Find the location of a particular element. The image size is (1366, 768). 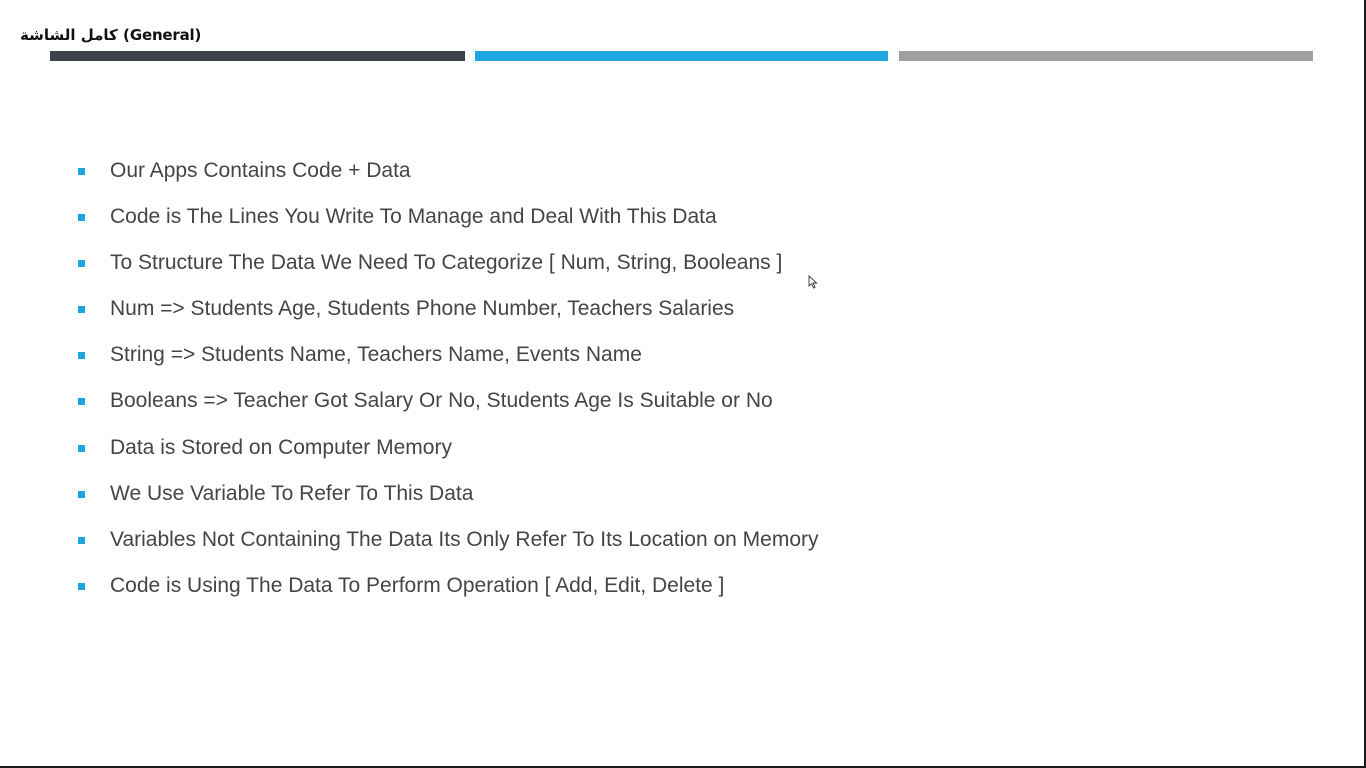

bullet-item: Data is Stored on Computer Memory is located at coordinates (448, 454).